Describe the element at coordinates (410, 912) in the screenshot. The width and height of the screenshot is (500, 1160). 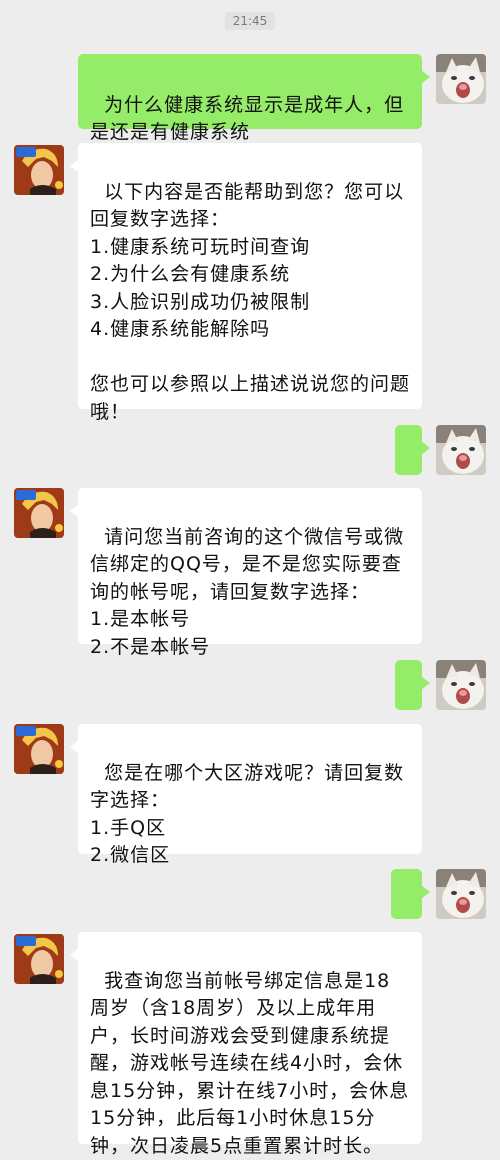
I see `user-message-bubble: 2` at that location.